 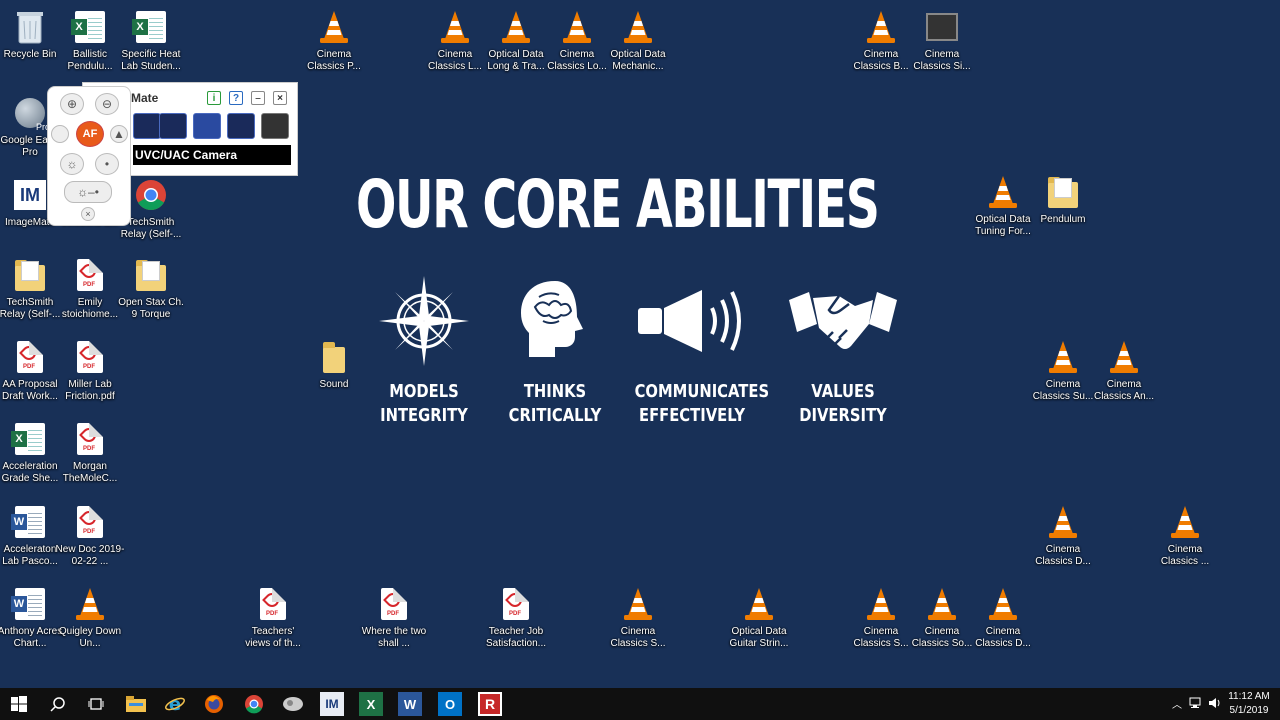 I want to click on desktop-icon-pdf: PDF Miller Lab Friction.pdf, so click(x=90, y=373).